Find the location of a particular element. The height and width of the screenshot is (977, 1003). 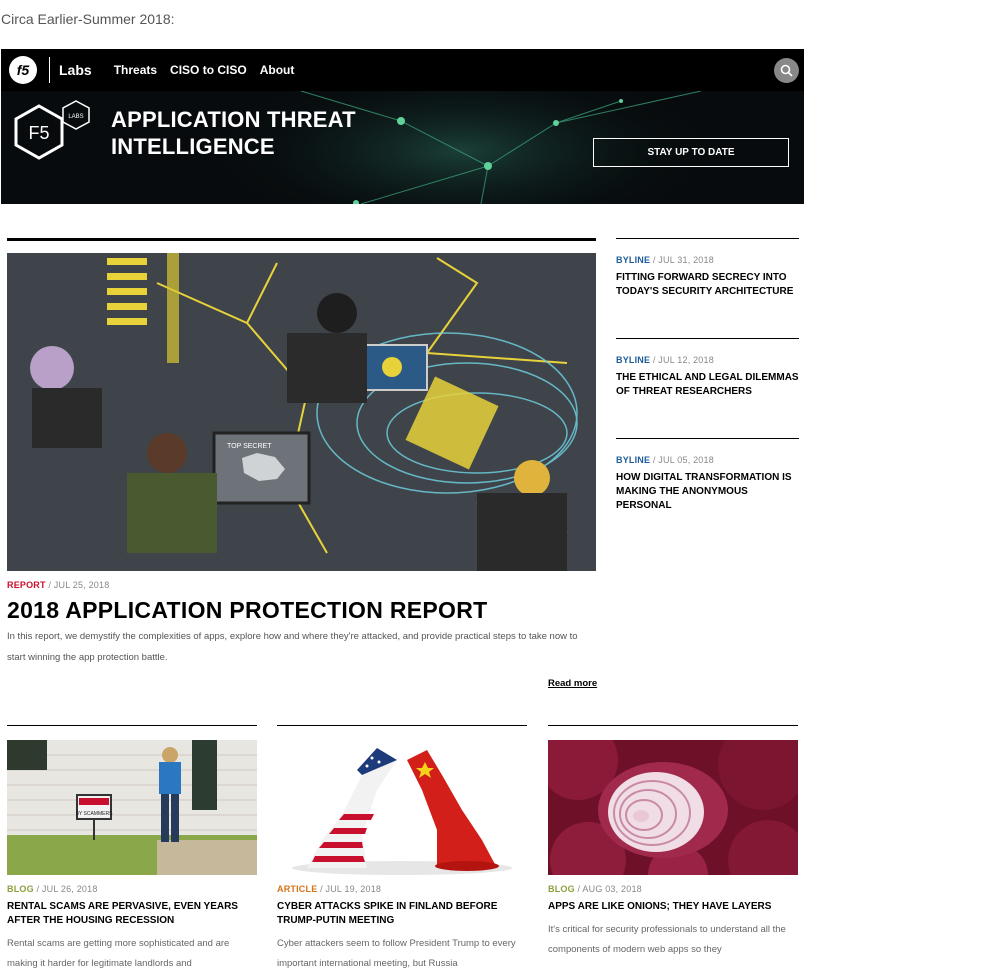

chess-flag-illustration is located at coordinates (402, 807).